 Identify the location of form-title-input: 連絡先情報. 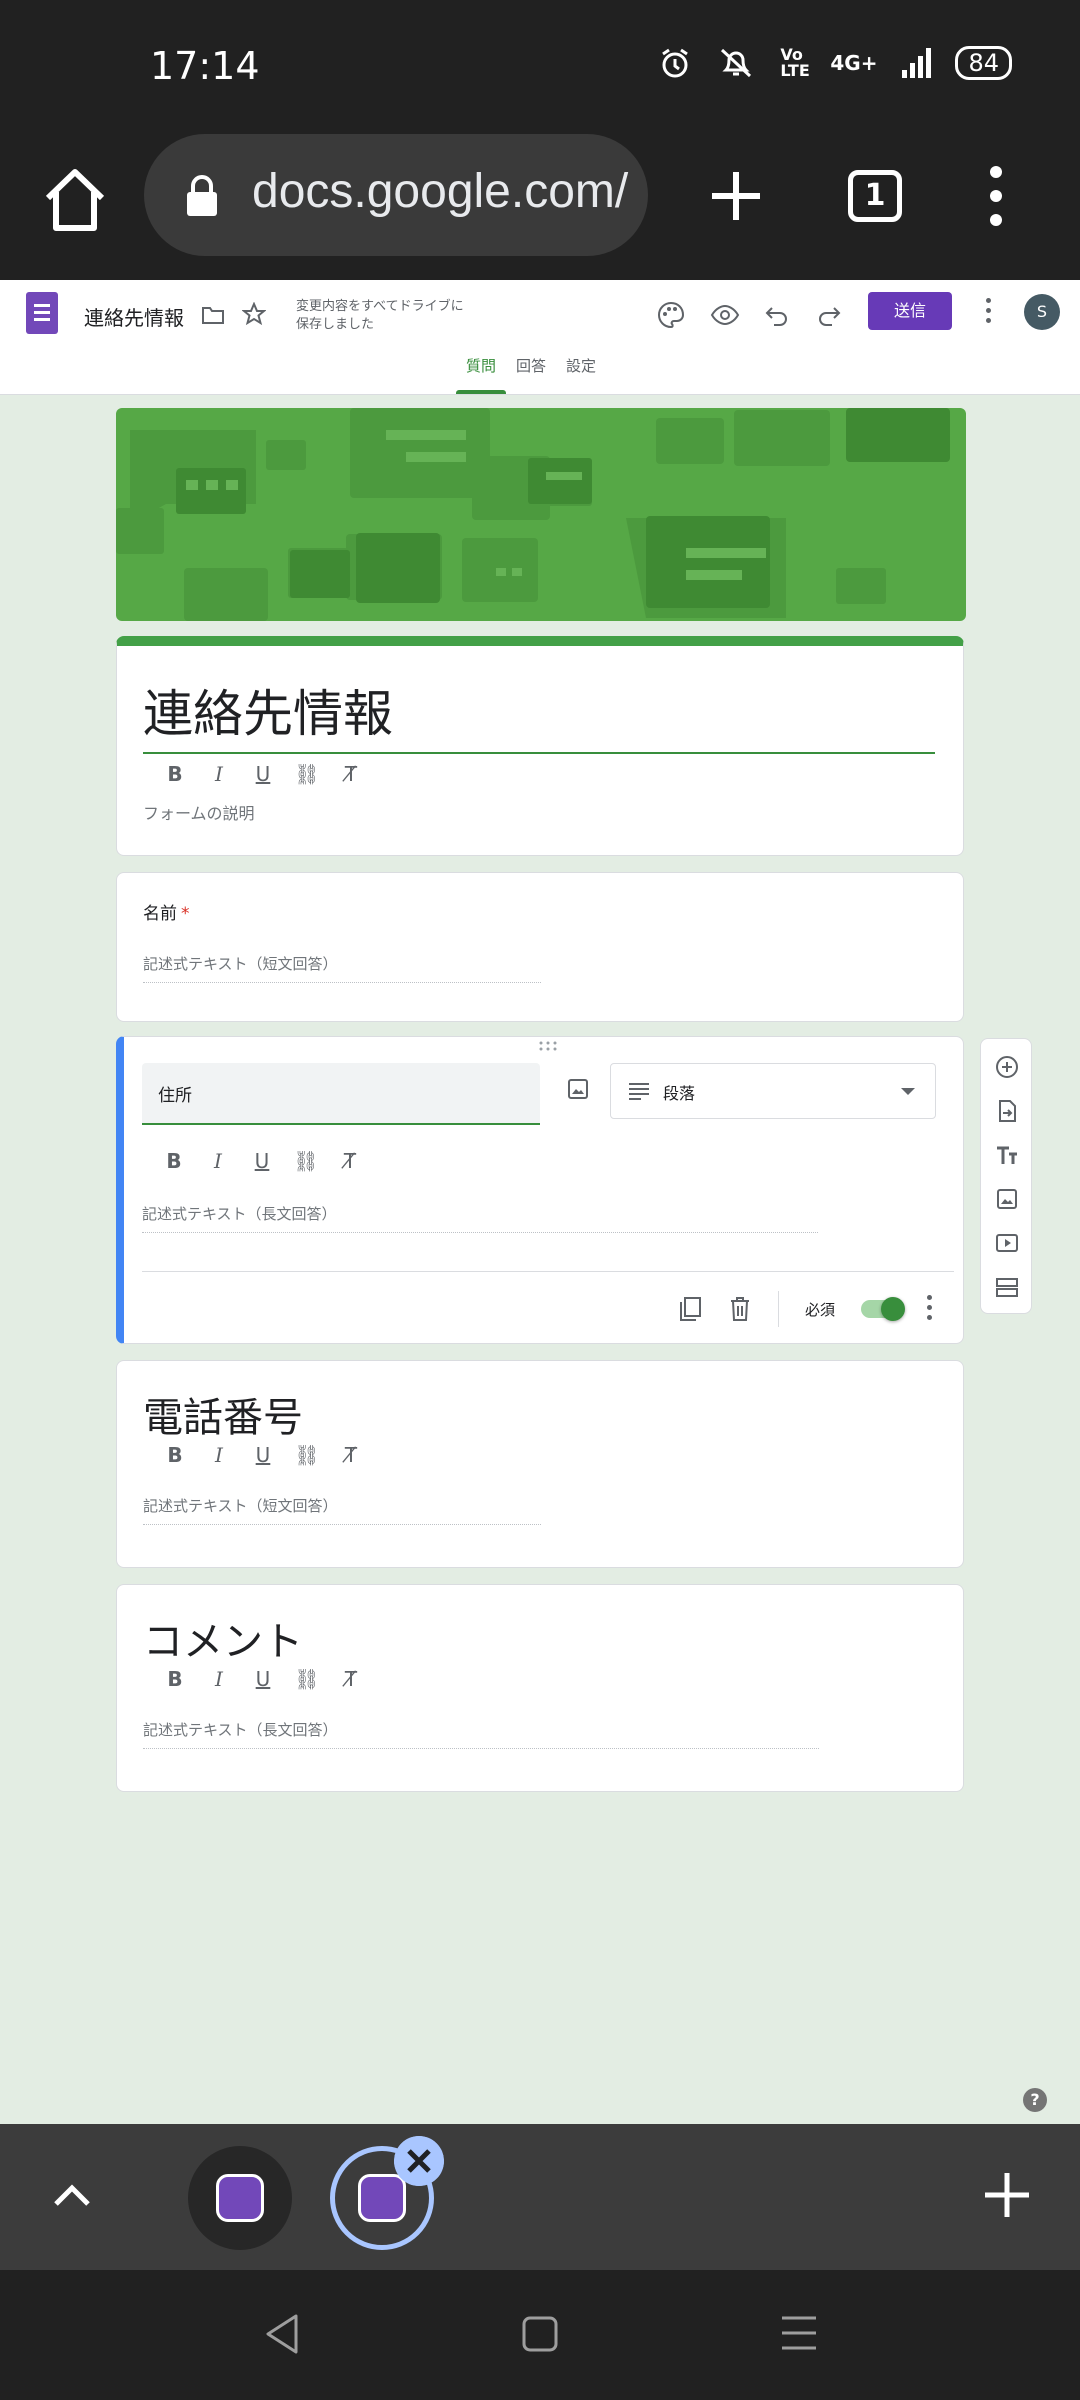
(539, 714).